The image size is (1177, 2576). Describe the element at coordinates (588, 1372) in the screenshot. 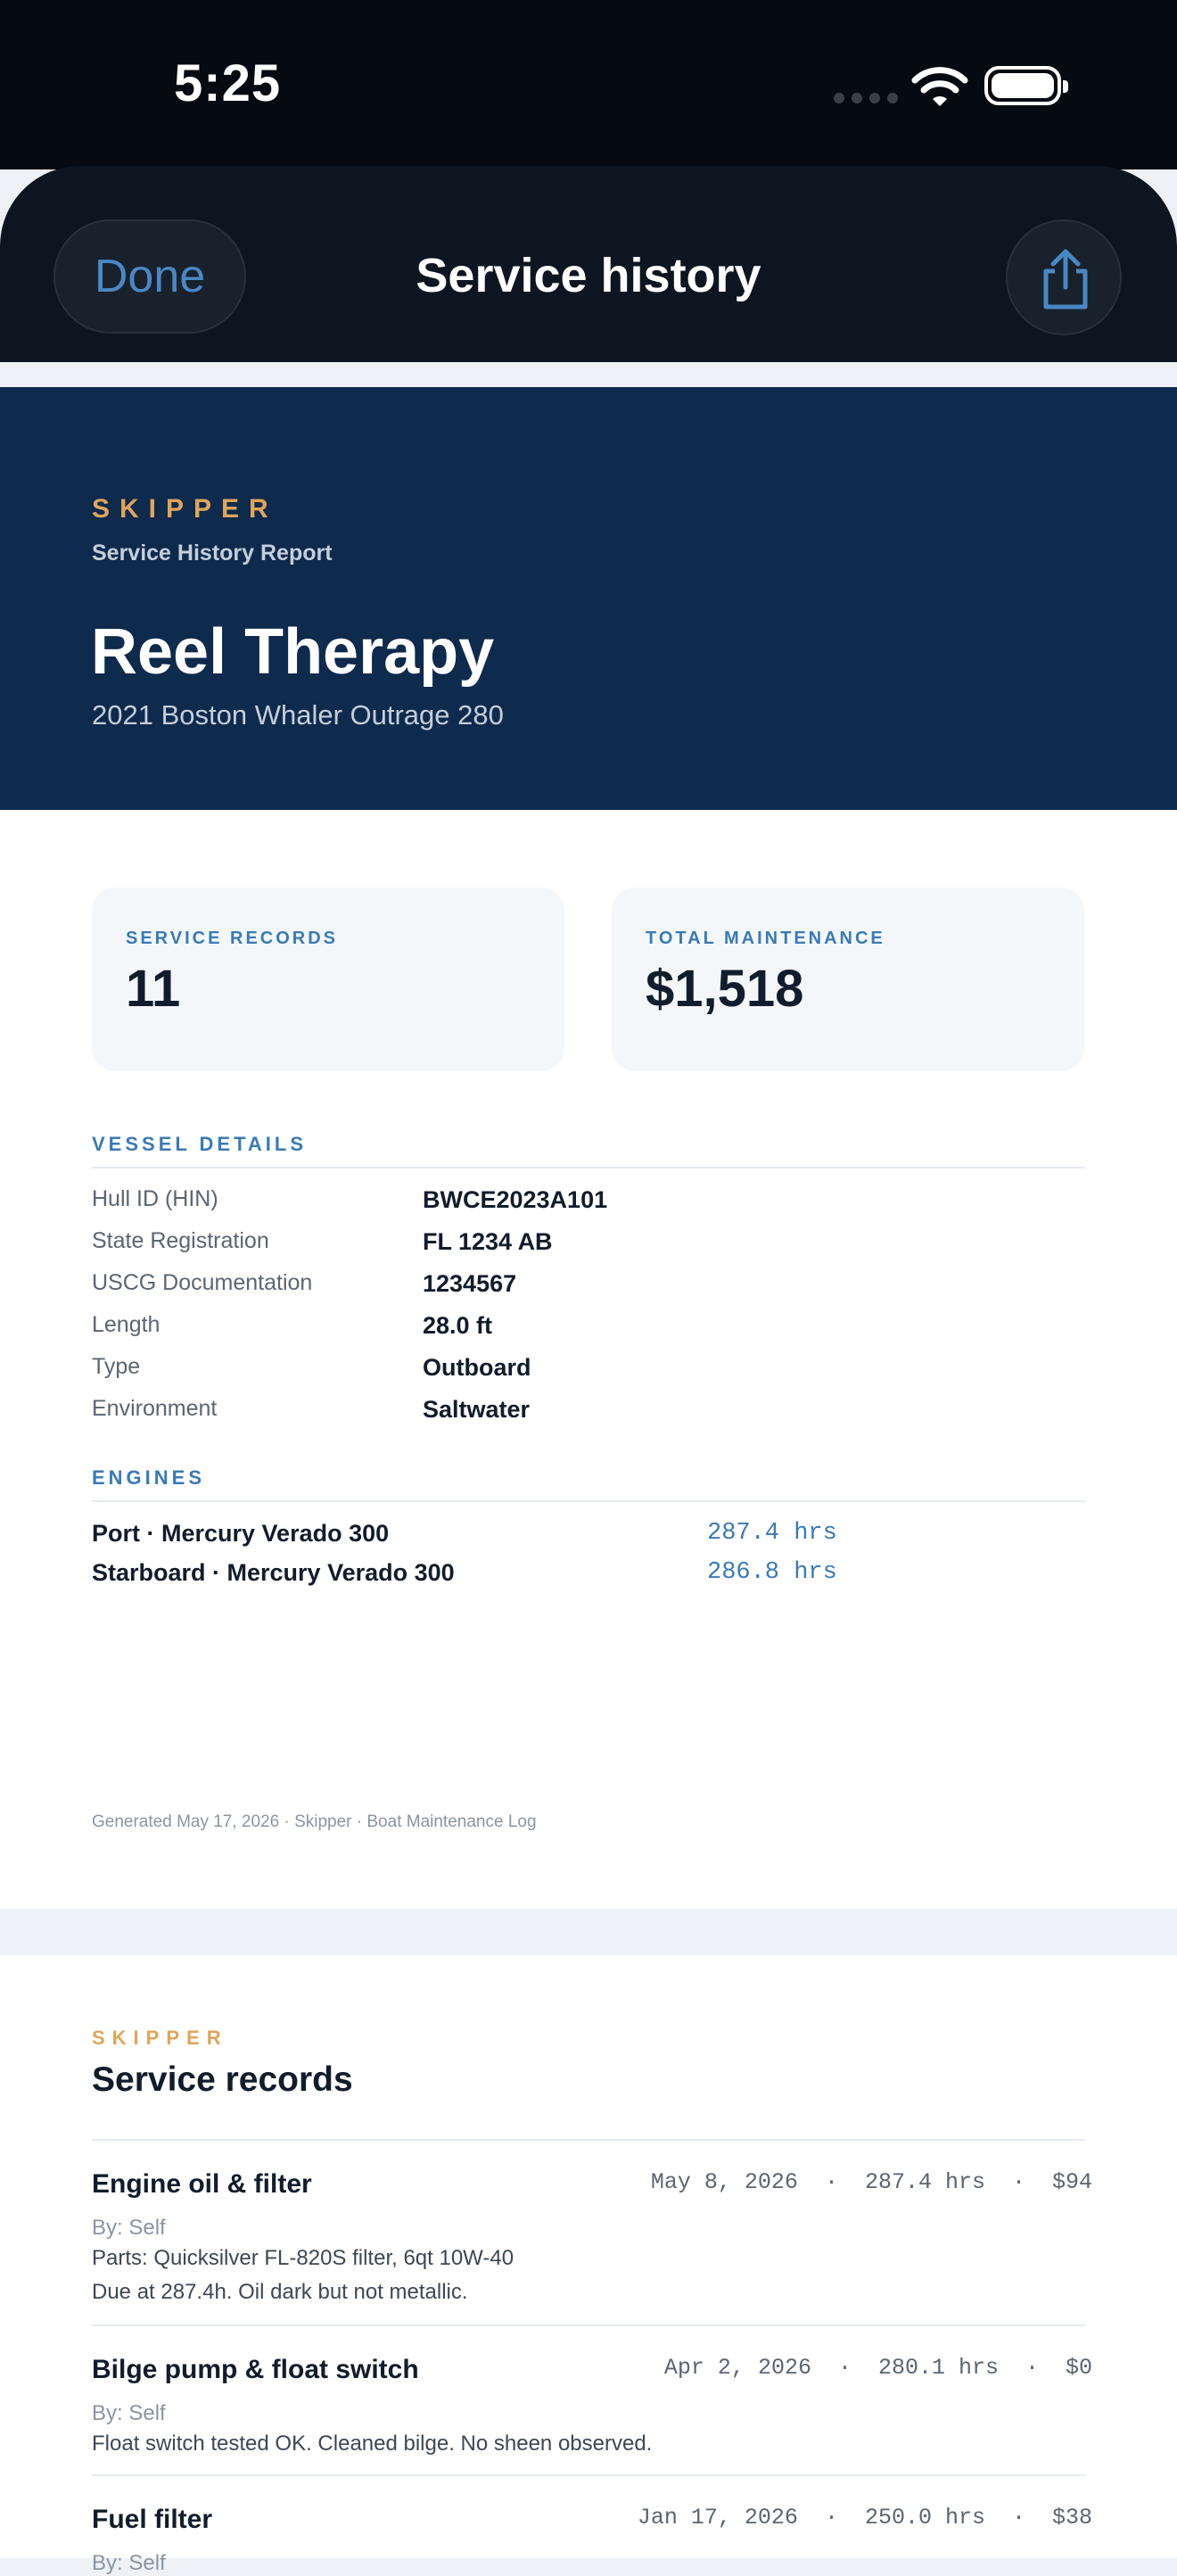

I see `detail-row-type: Type Outboard` at that location.